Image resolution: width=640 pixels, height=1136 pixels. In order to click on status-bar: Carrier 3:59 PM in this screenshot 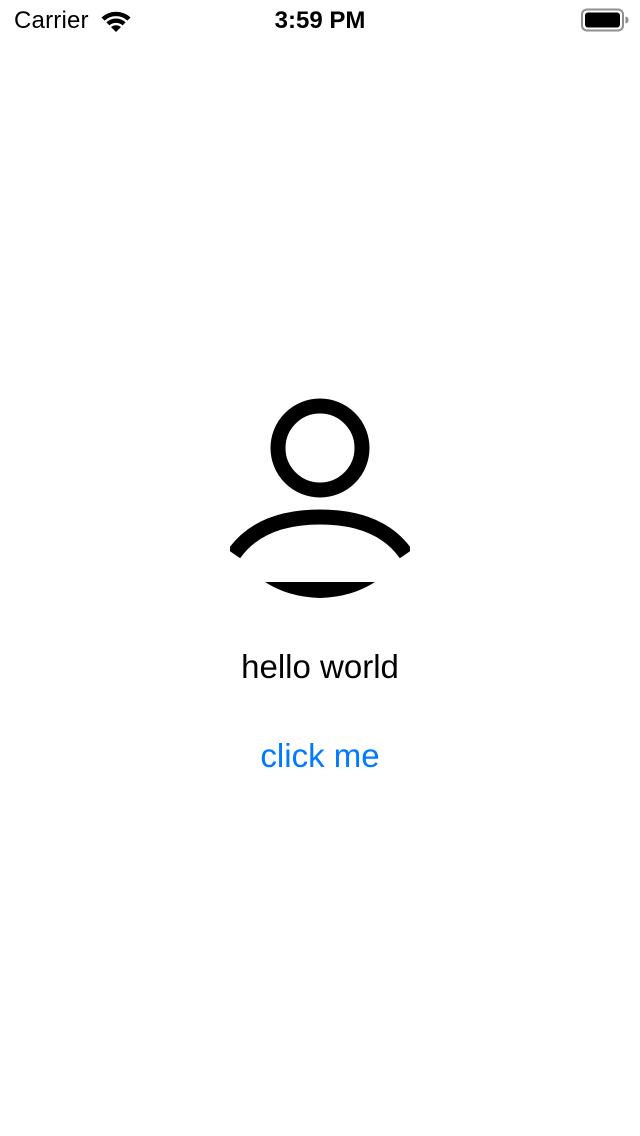, I will do `click(320, 20)`.